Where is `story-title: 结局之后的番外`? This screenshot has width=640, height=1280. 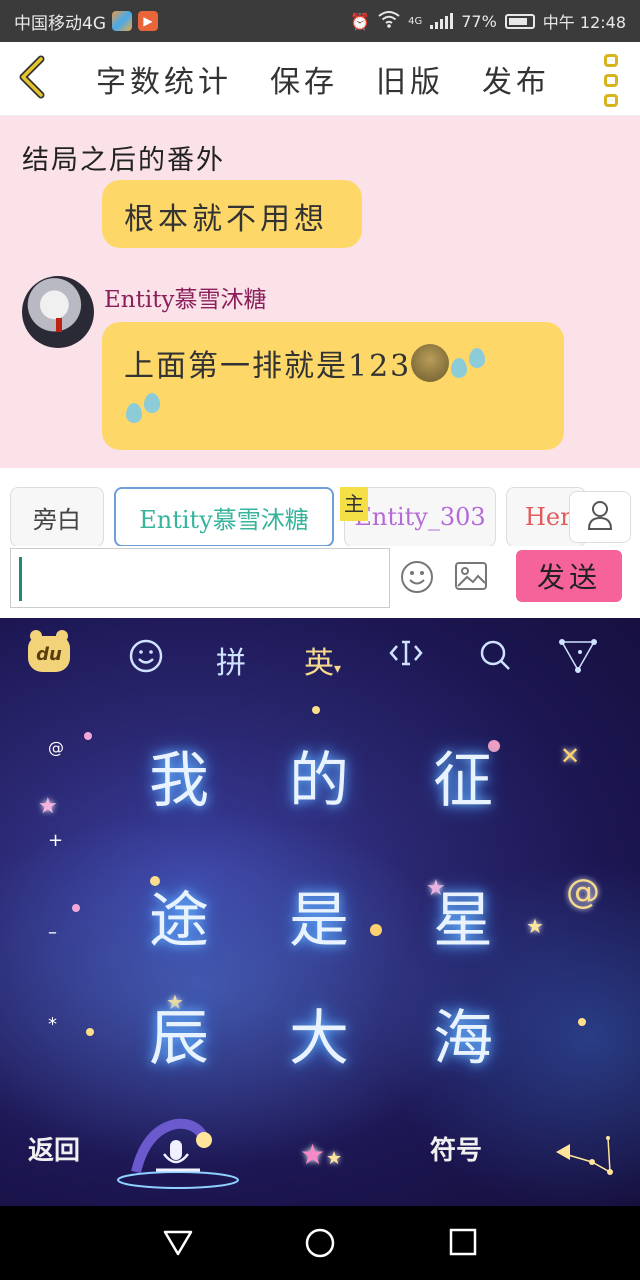 story-title: 结局之后的番外 is located at coordinates (123, 160).